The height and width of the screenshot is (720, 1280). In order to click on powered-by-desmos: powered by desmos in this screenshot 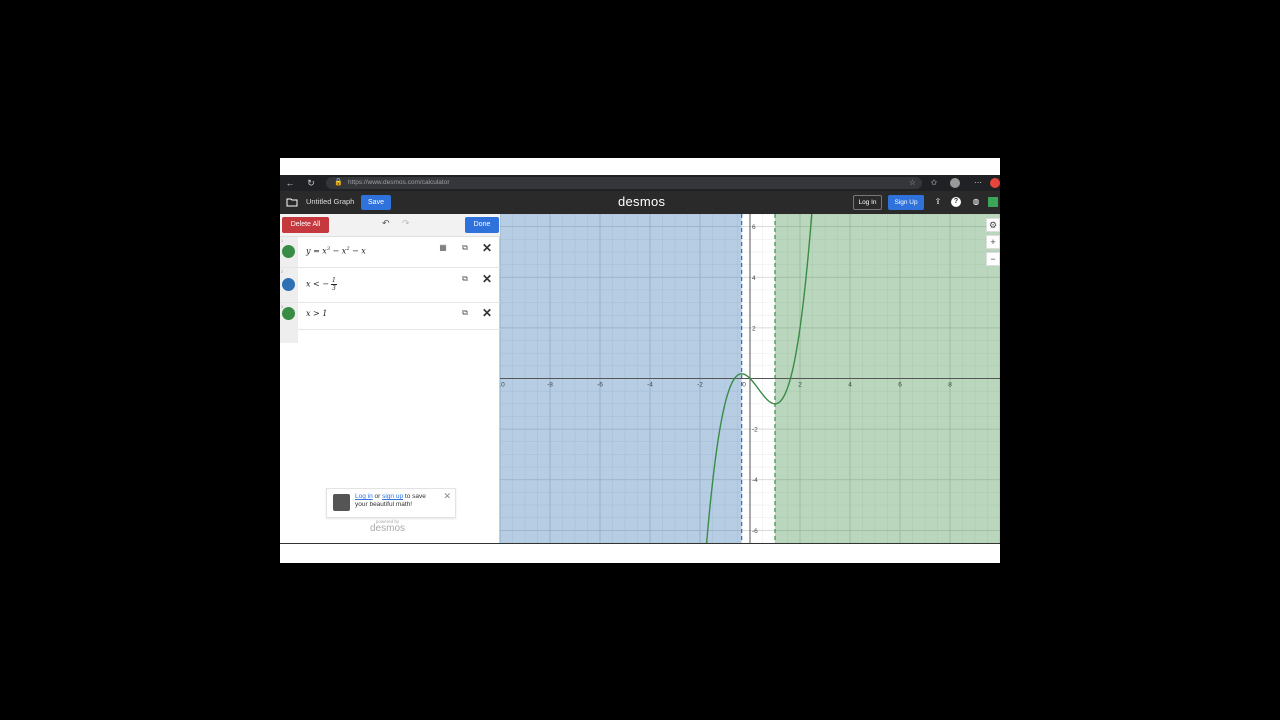, I will do `click(388, 526)`.